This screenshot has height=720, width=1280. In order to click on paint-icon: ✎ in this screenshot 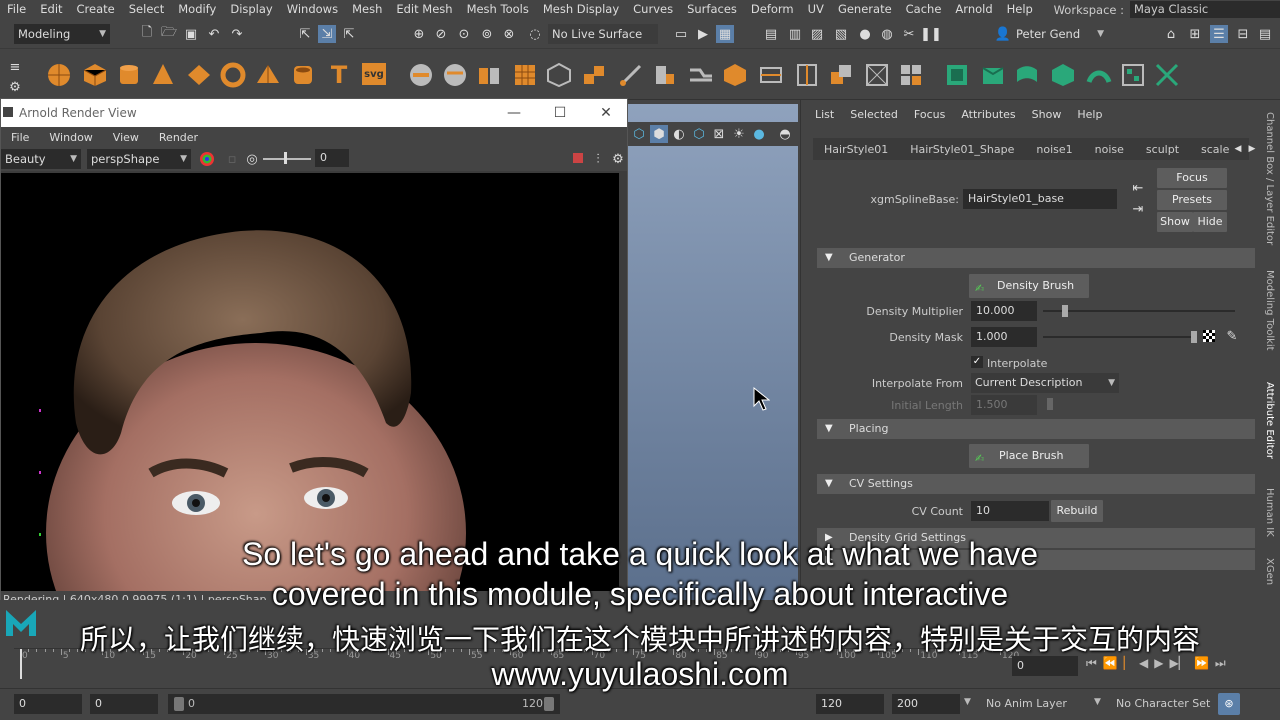, I will do `click(1232, 336)`.